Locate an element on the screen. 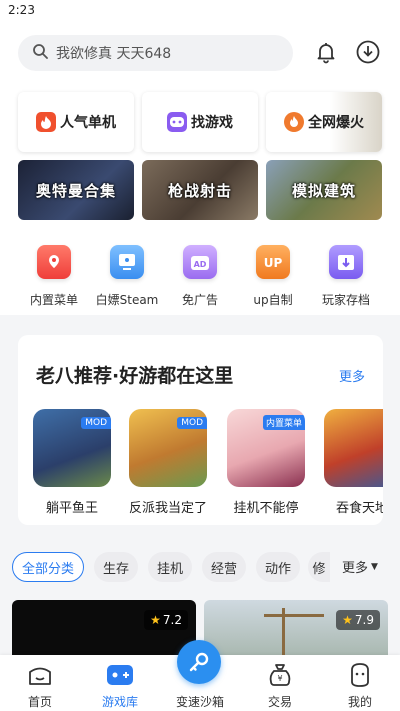  category-more-label: 更多 is located at coordinates (355, 568).